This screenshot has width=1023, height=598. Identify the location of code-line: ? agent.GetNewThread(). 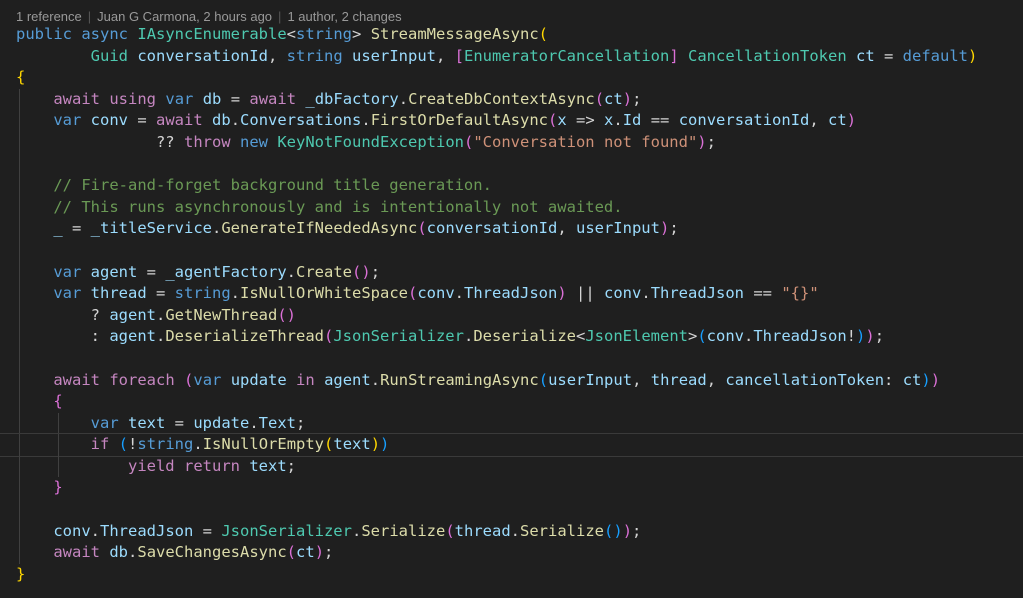
(519, 315).